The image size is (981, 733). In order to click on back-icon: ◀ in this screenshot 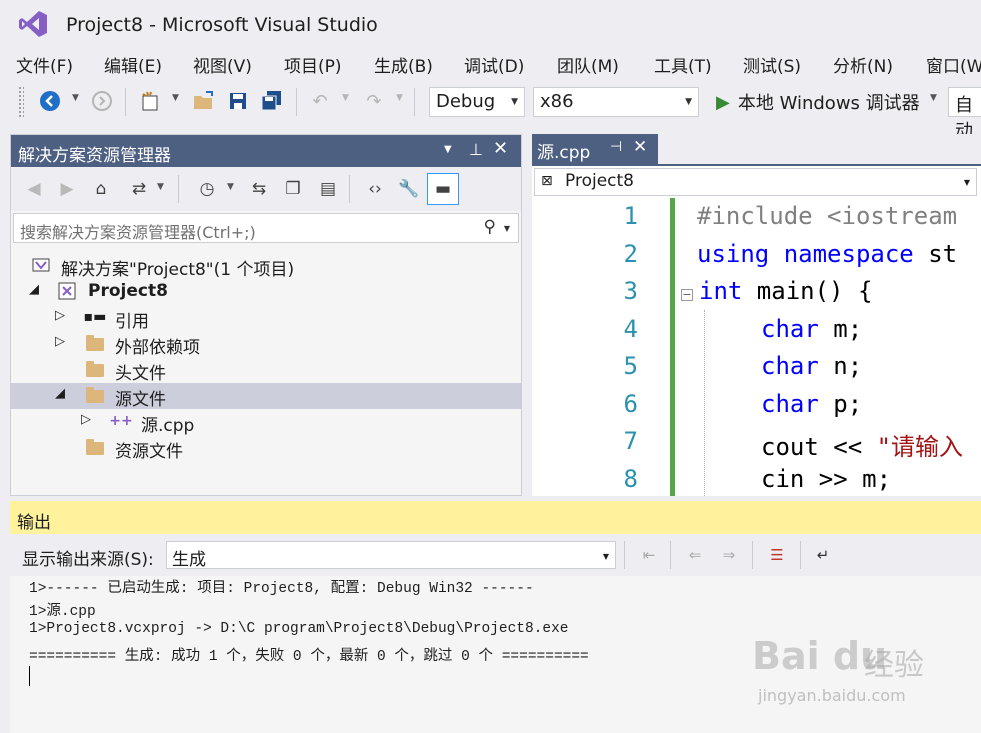, I will do `click(34, 189)`.